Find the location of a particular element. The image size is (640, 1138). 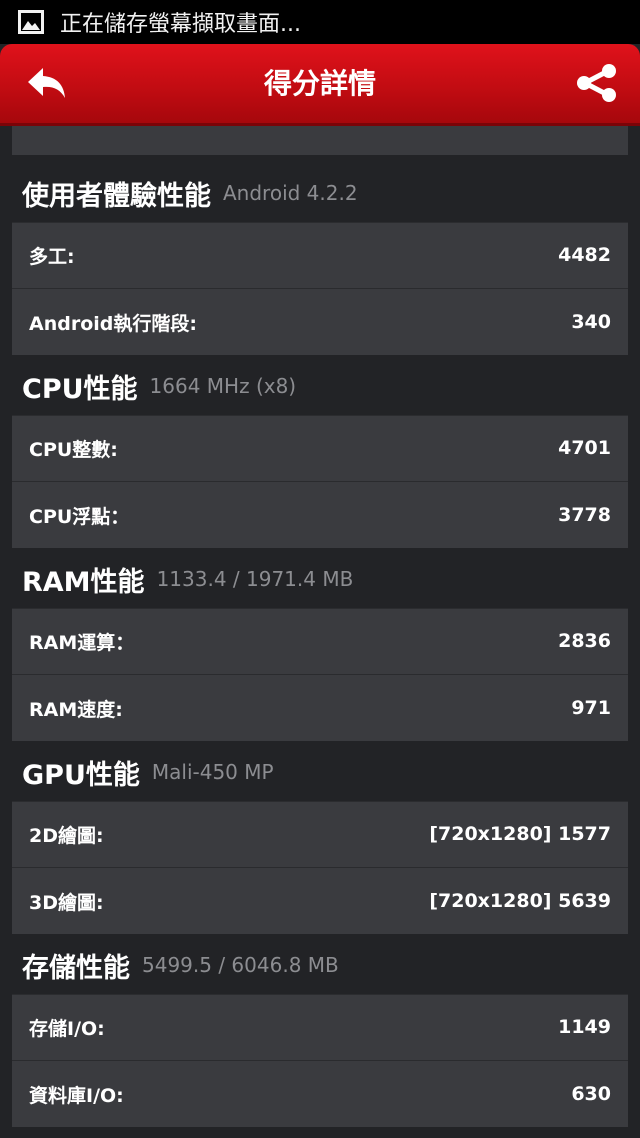

score-card-cpu: CPU整數: 4701 CPU浮點： 3778 is located at coordinates (320, 481).